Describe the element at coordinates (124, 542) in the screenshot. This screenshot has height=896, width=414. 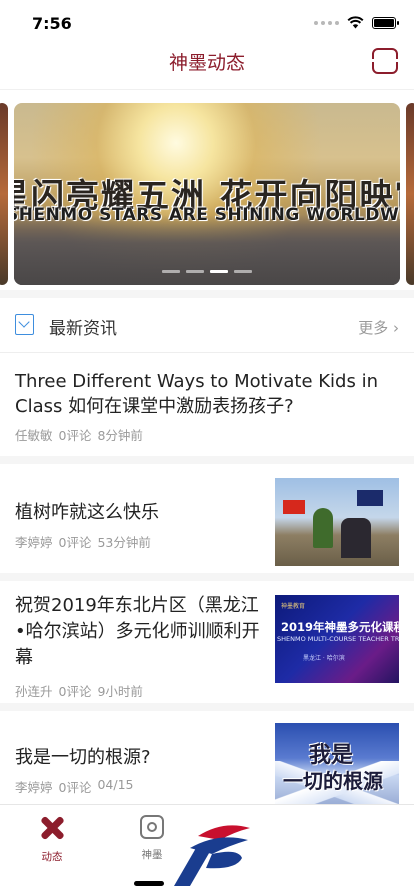
I see `news-time: 53分钟前` at that location.